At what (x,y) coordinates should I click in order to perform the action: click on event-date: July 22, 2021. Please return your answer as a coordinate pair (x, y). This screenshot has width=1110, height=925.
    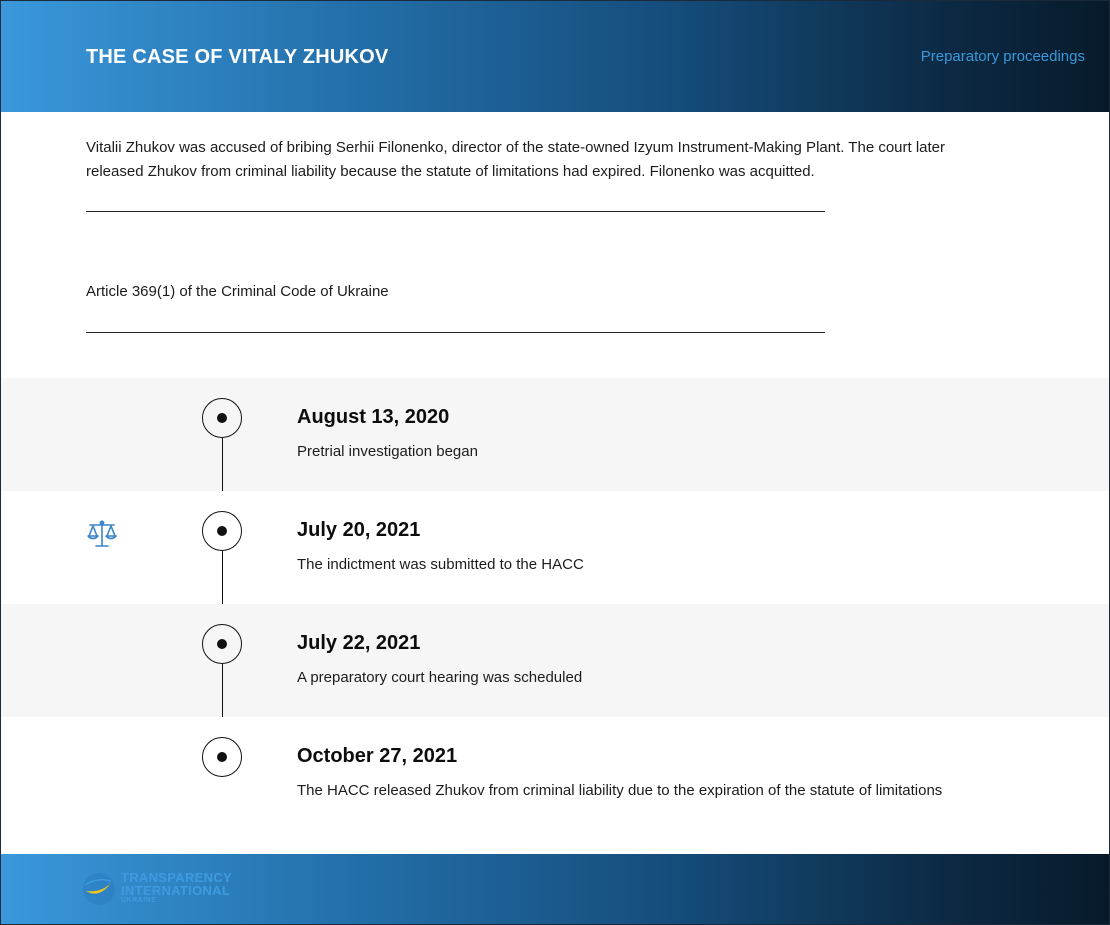
    Looking at the image, I should click on (359, 643).